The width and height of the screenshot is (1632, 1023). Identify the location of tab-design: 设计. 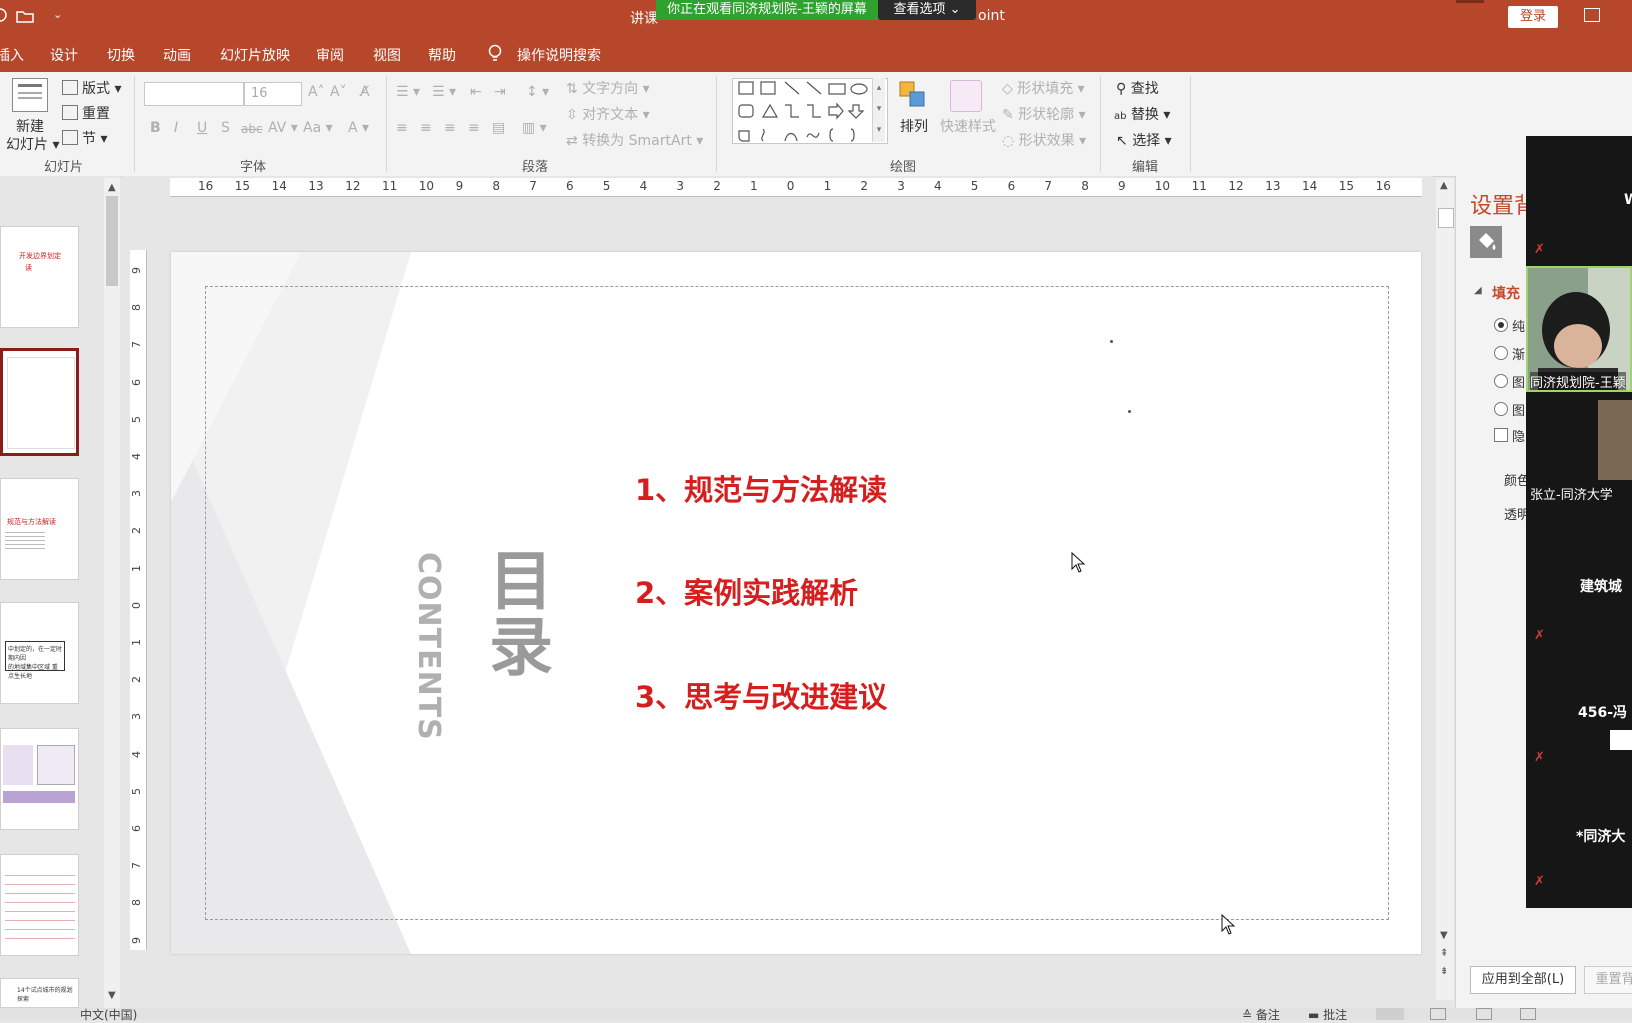
(64, 55).